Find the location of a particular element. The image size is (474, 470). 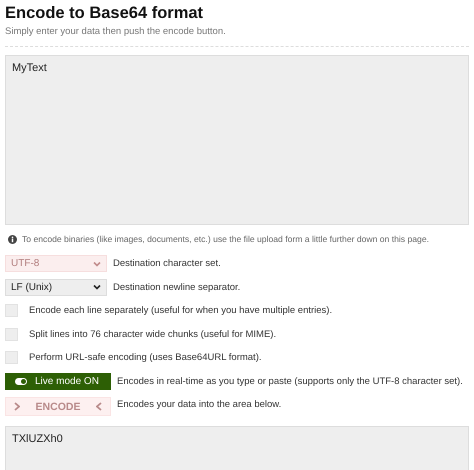

checkbox-label: Split lines into 76 character wide chunks (useful for MIME). is located at coordinates (152, 334).